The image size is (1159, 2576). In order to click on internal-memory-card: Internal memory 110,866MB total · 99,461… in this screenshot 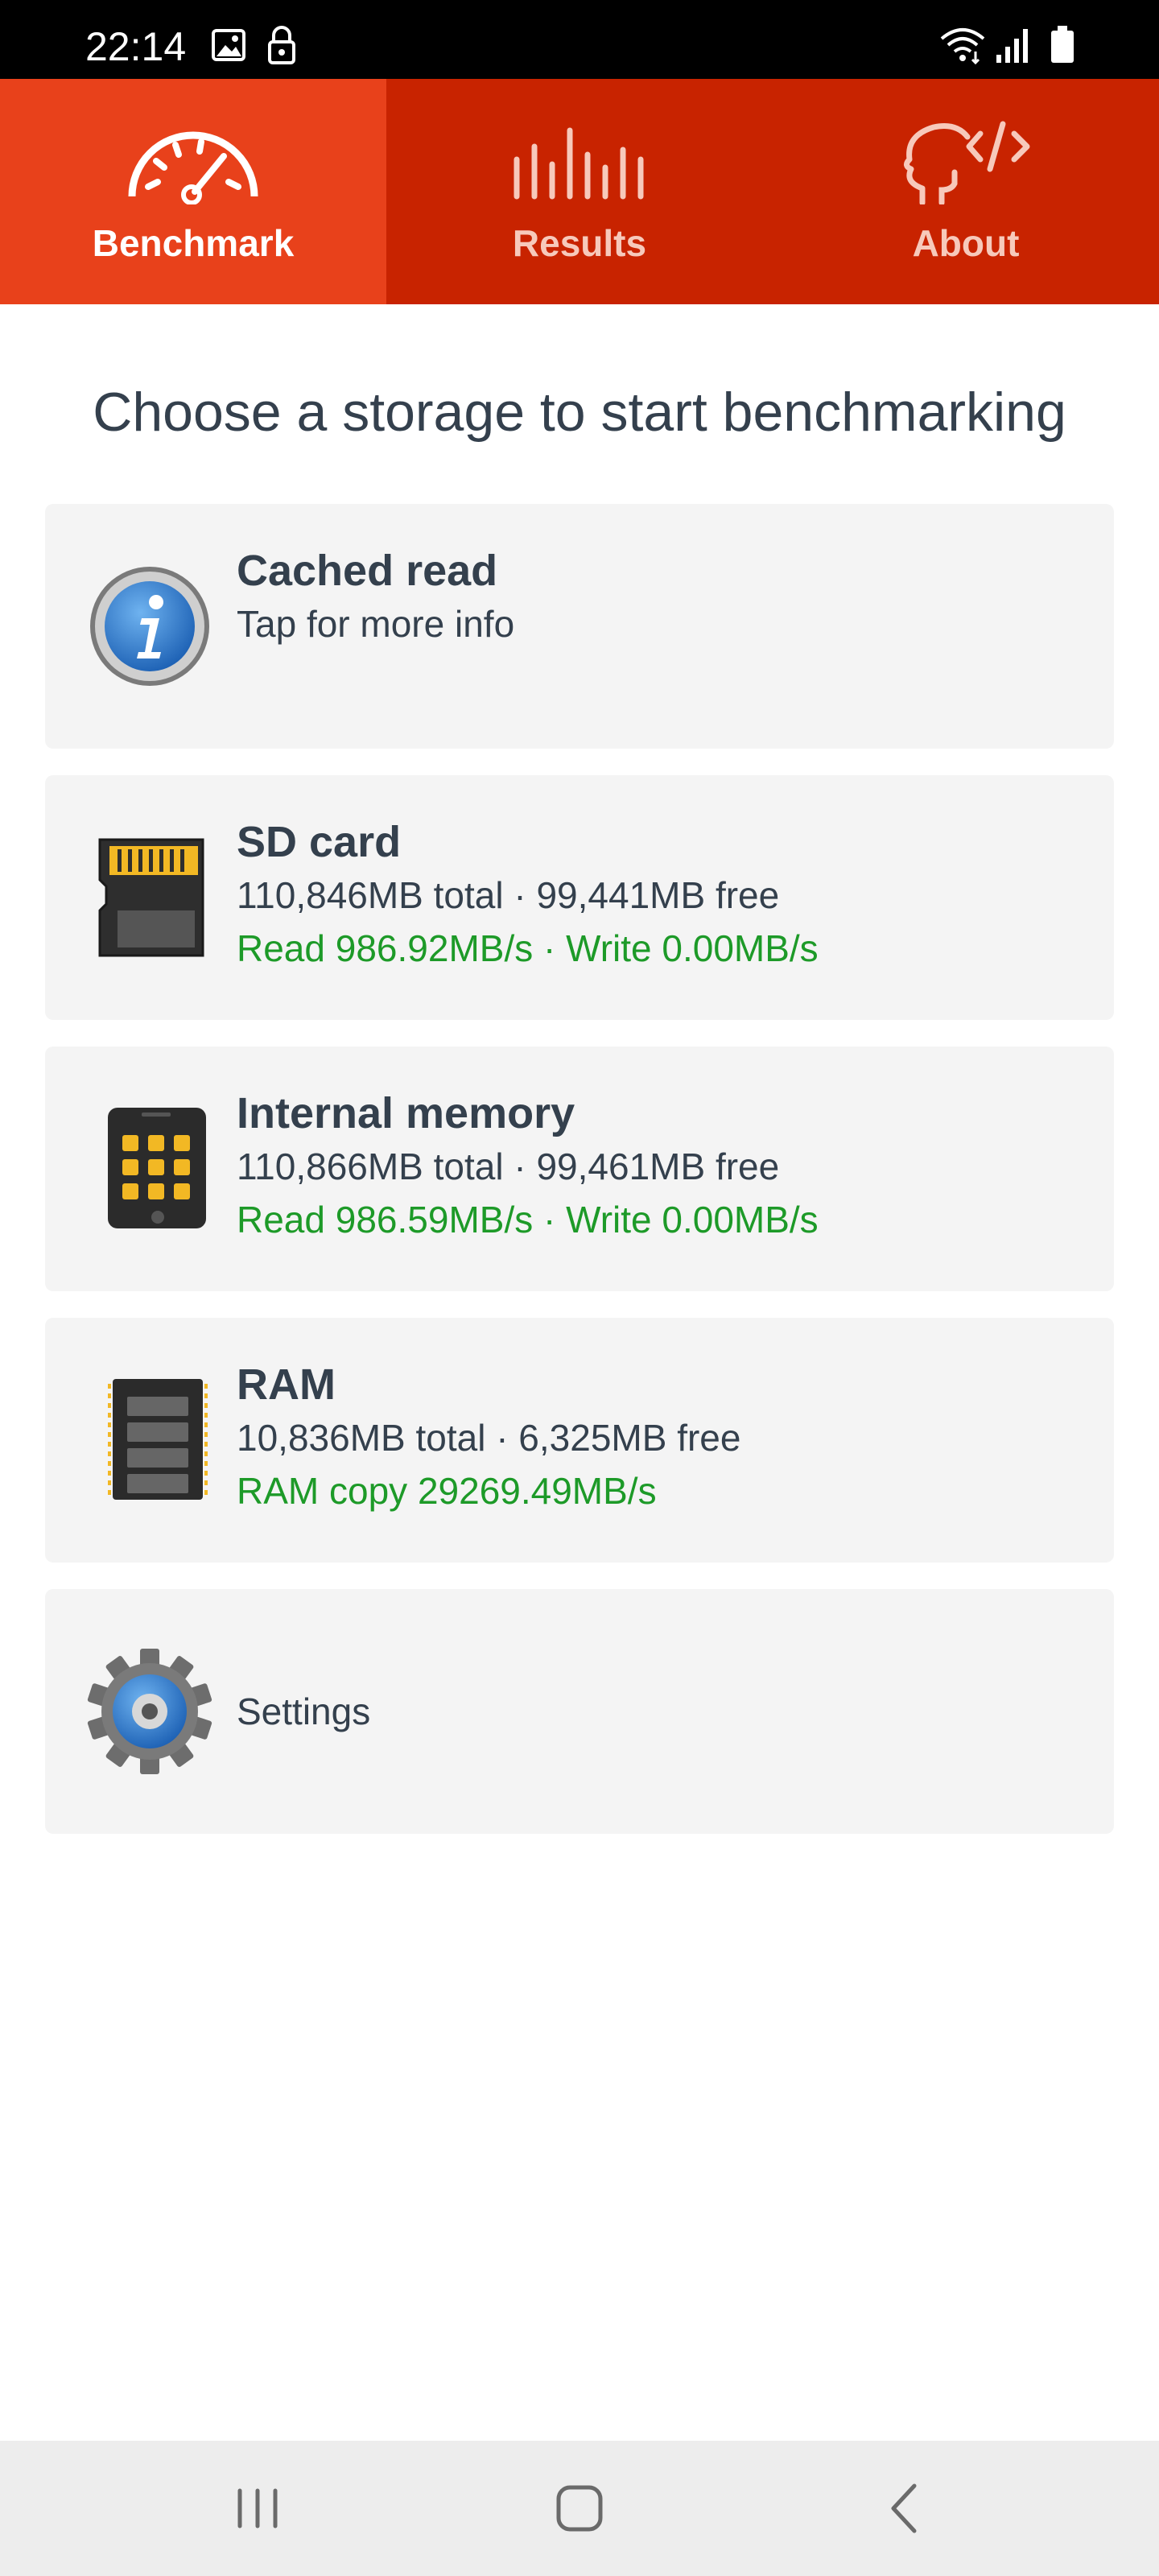, I will do `click(579, 1168)`.